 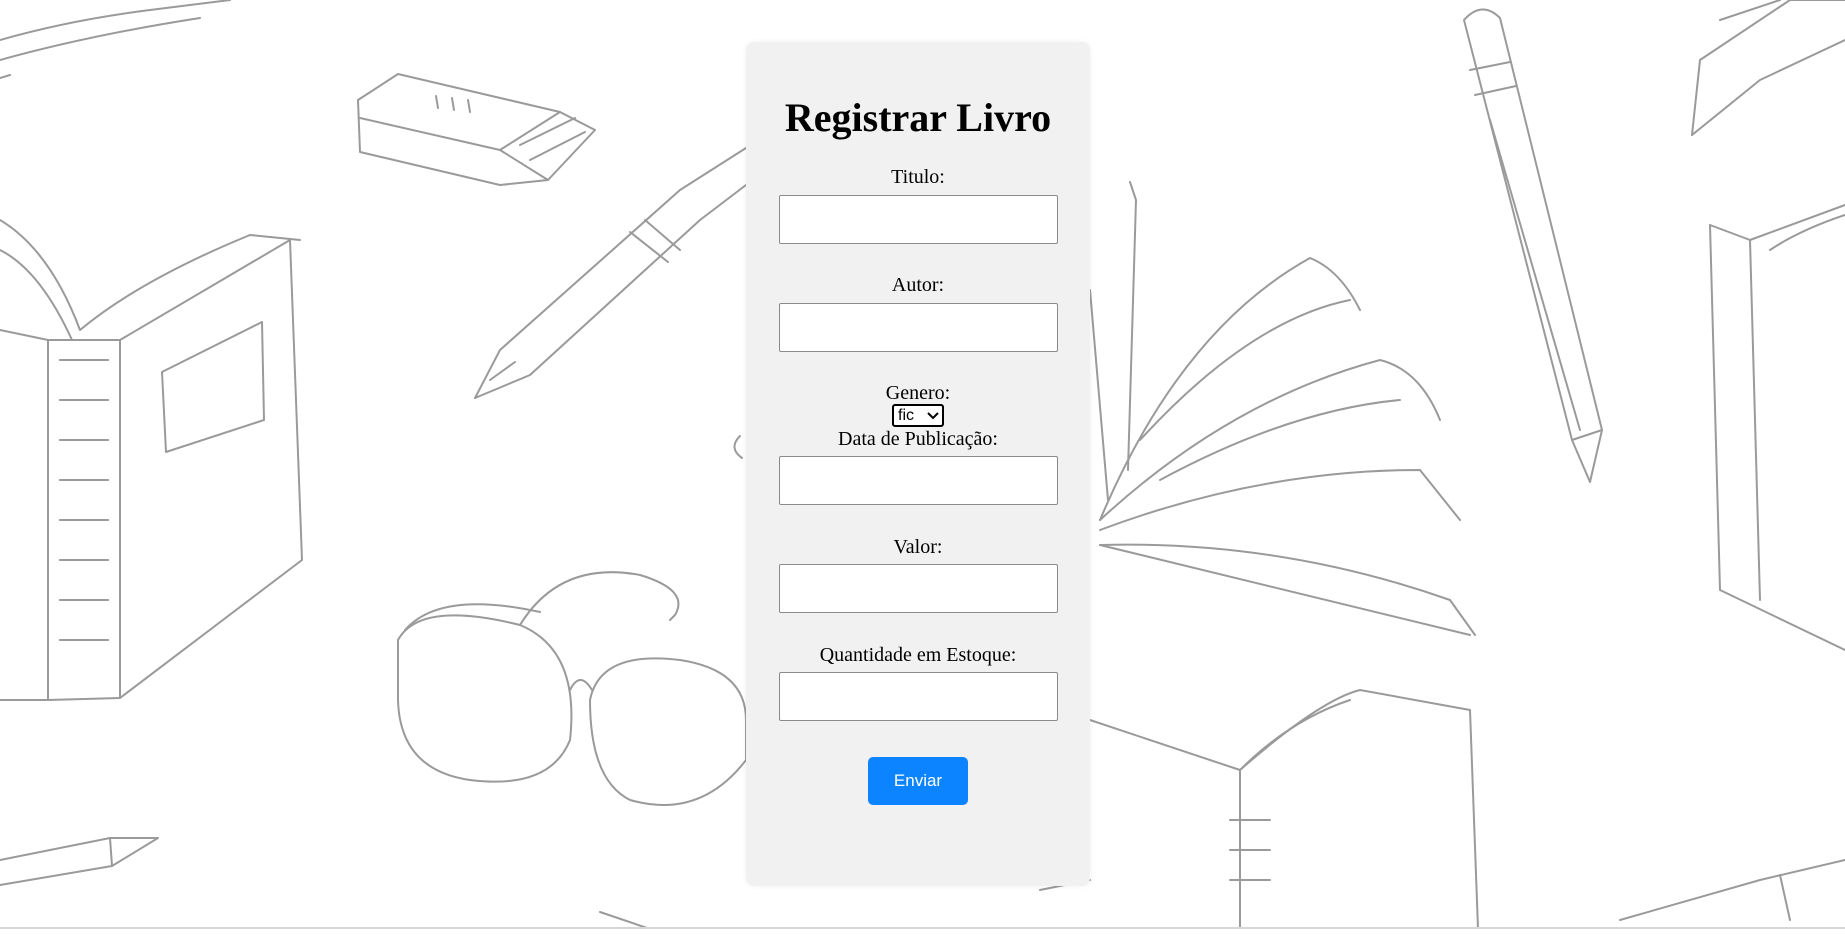 What do you see at coordinates (1732, 890) in the screenshot?
I see `pencil-sketch-bottom-right` at bounding box center [1732, 890].